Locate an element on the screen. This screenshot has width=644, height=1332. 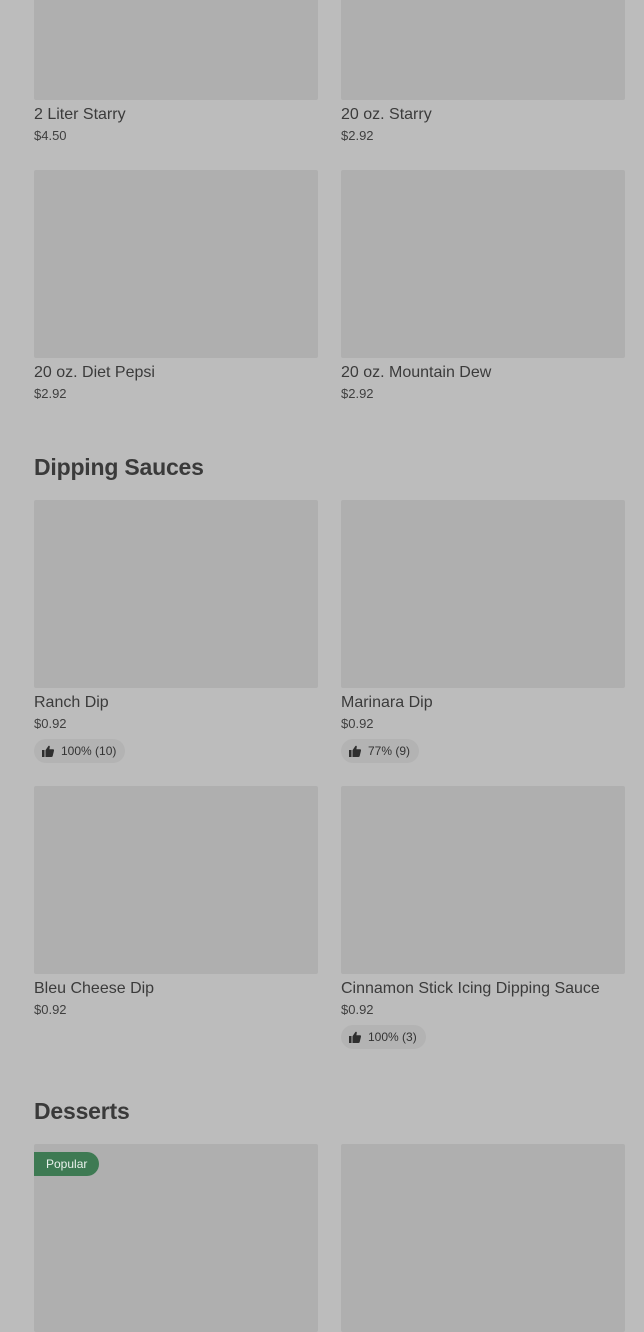
section-title-dipping-sauces: Dipping Sauces is located at coordinates (119, 467).